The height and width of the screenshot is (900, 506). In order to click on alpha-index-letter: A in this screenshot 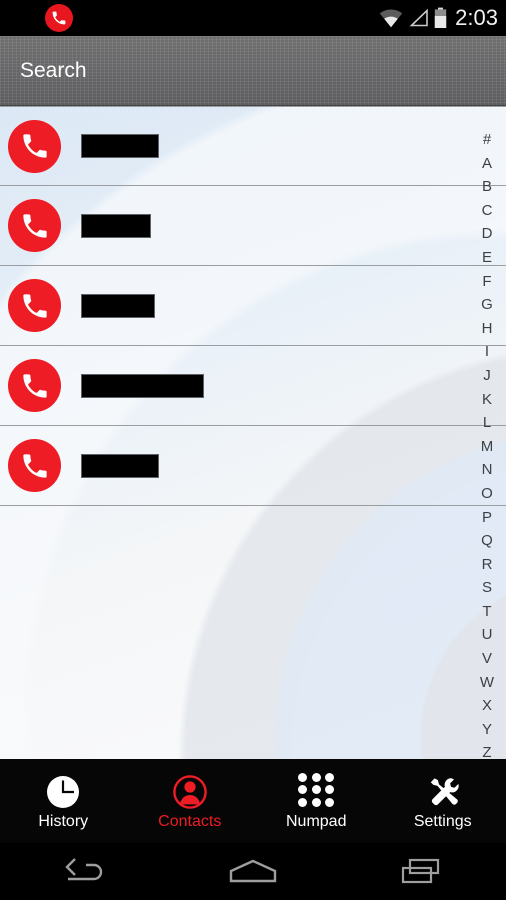, I will do `click(487, 164)`.